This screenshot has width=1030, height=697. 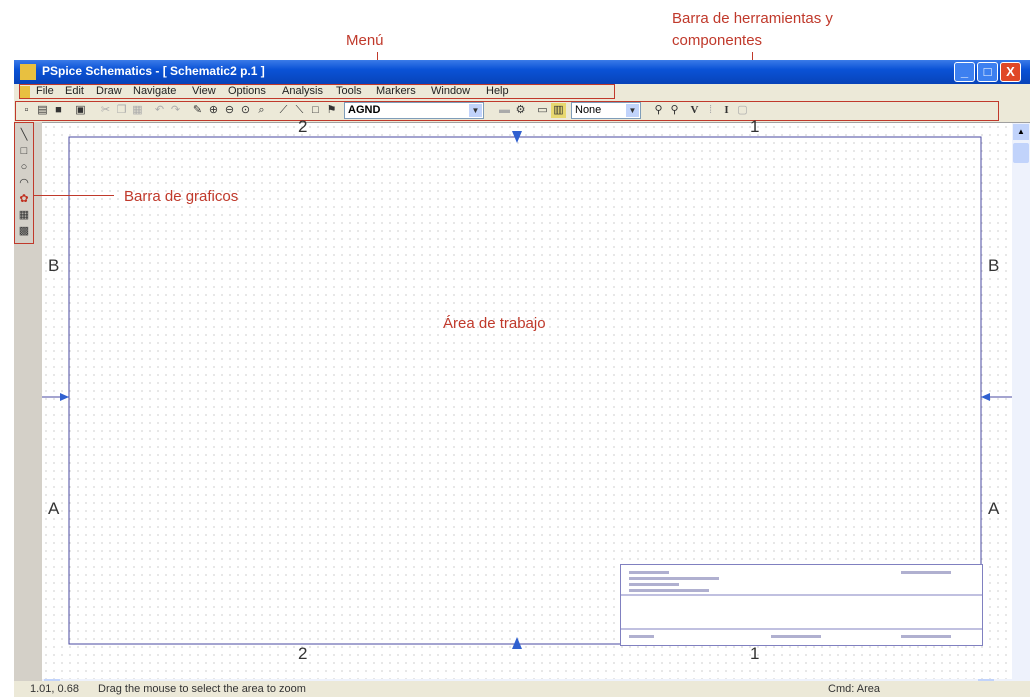 What do you see at coordinates (24, 199) in the screenshot?
I see `draw-text-icon: ✿` at bounding box center [24, 199].